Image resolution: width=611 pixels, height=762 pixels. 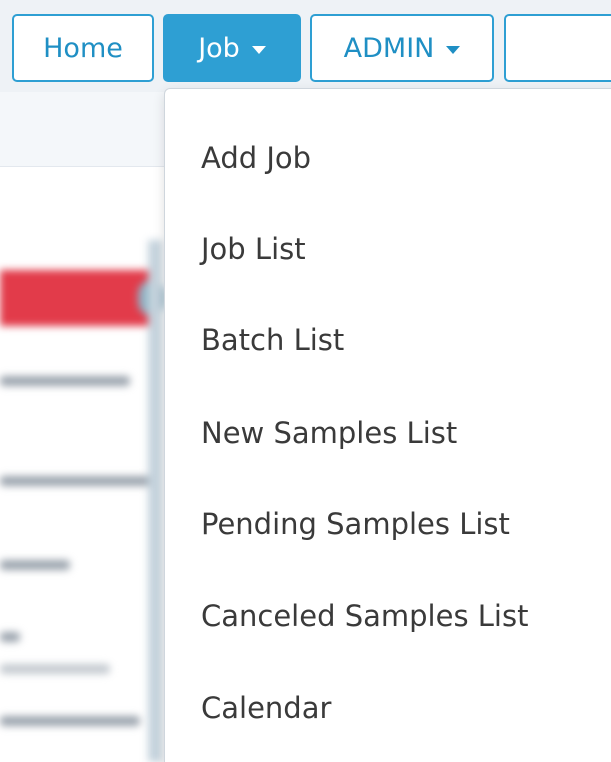 I want to click on menu-item-batch-list: Batch List, so click(x=272, y=340).